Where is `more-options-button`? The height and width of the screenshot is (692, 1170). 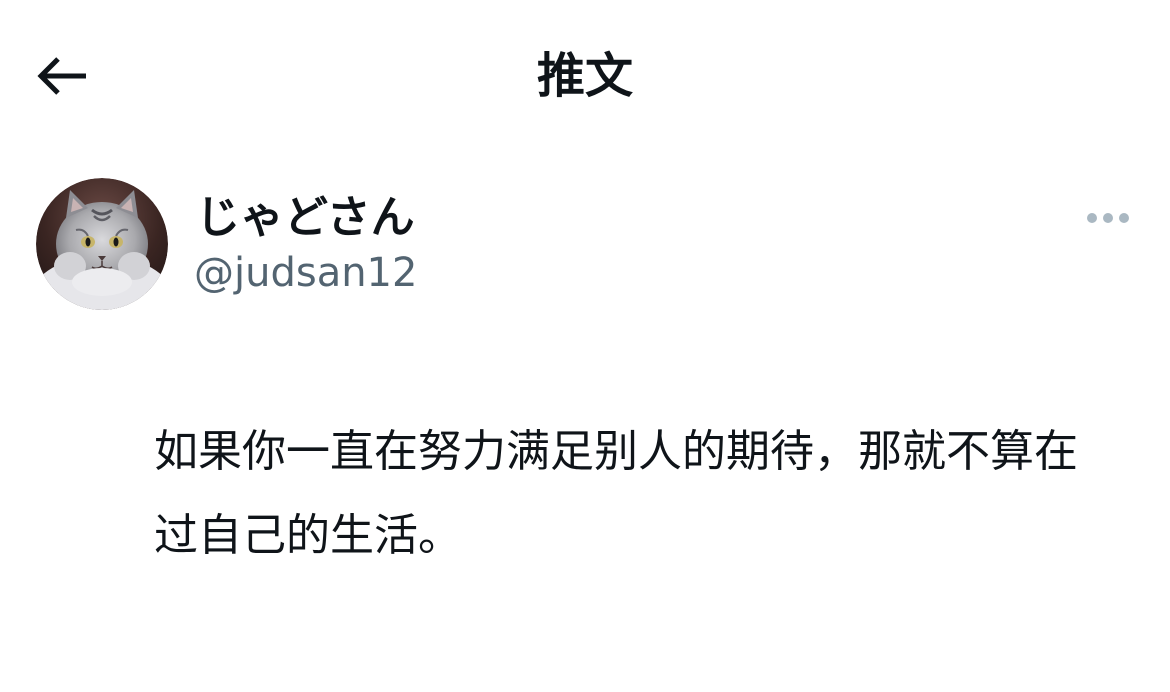 more-options-button is located at coordinates (1108, 218).